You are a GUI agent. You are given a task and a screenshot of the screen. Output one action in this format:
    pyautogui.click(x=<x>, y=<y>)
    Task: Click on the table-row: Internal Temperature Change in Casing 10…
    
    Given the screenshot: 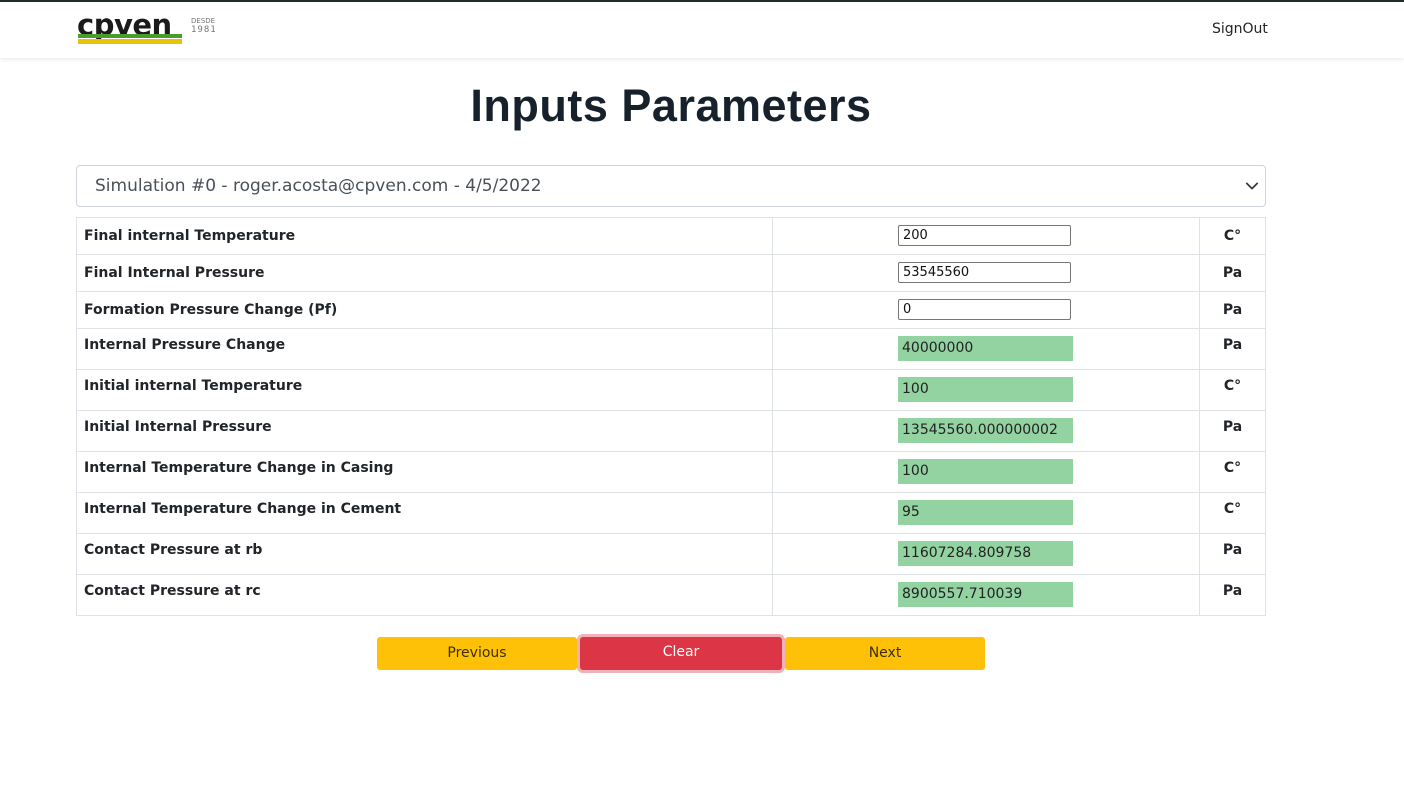 What is the action you would take?
    pyautogui.click(x=671, y=472)
    